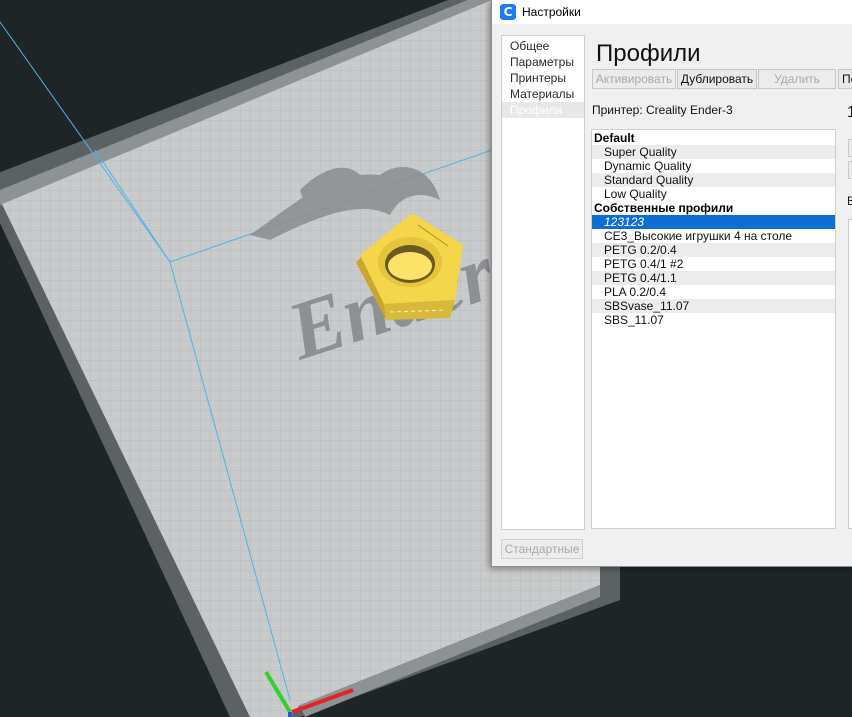 Image resolution: width=852 pixels, height=717 pixels. Describe the element at coordinates (713, 236) in the screenshot. I see `list-item: CE3_Высокие игрушки 4 на столе` at that location.